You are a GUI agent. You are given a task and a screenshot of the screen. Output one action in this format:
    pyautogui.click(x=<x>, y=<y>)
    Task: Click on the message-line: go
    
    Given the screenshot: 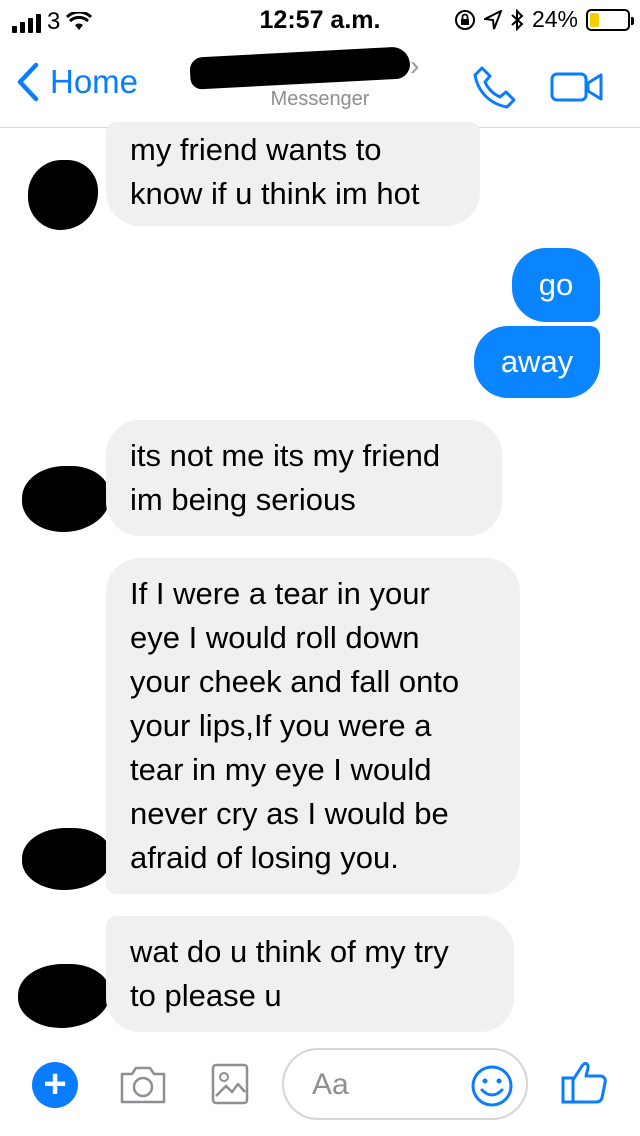 What is the action you would take?
    pyautogui.click(x=556, y=284)
    